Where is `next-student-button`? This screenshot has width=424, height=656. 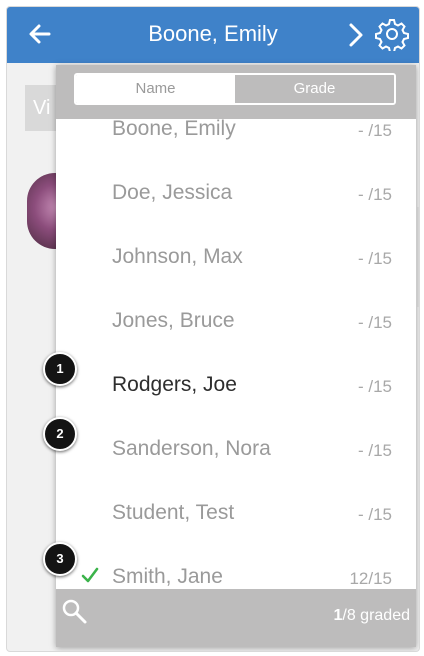 next-student-button is located at coordinates (356, 35).